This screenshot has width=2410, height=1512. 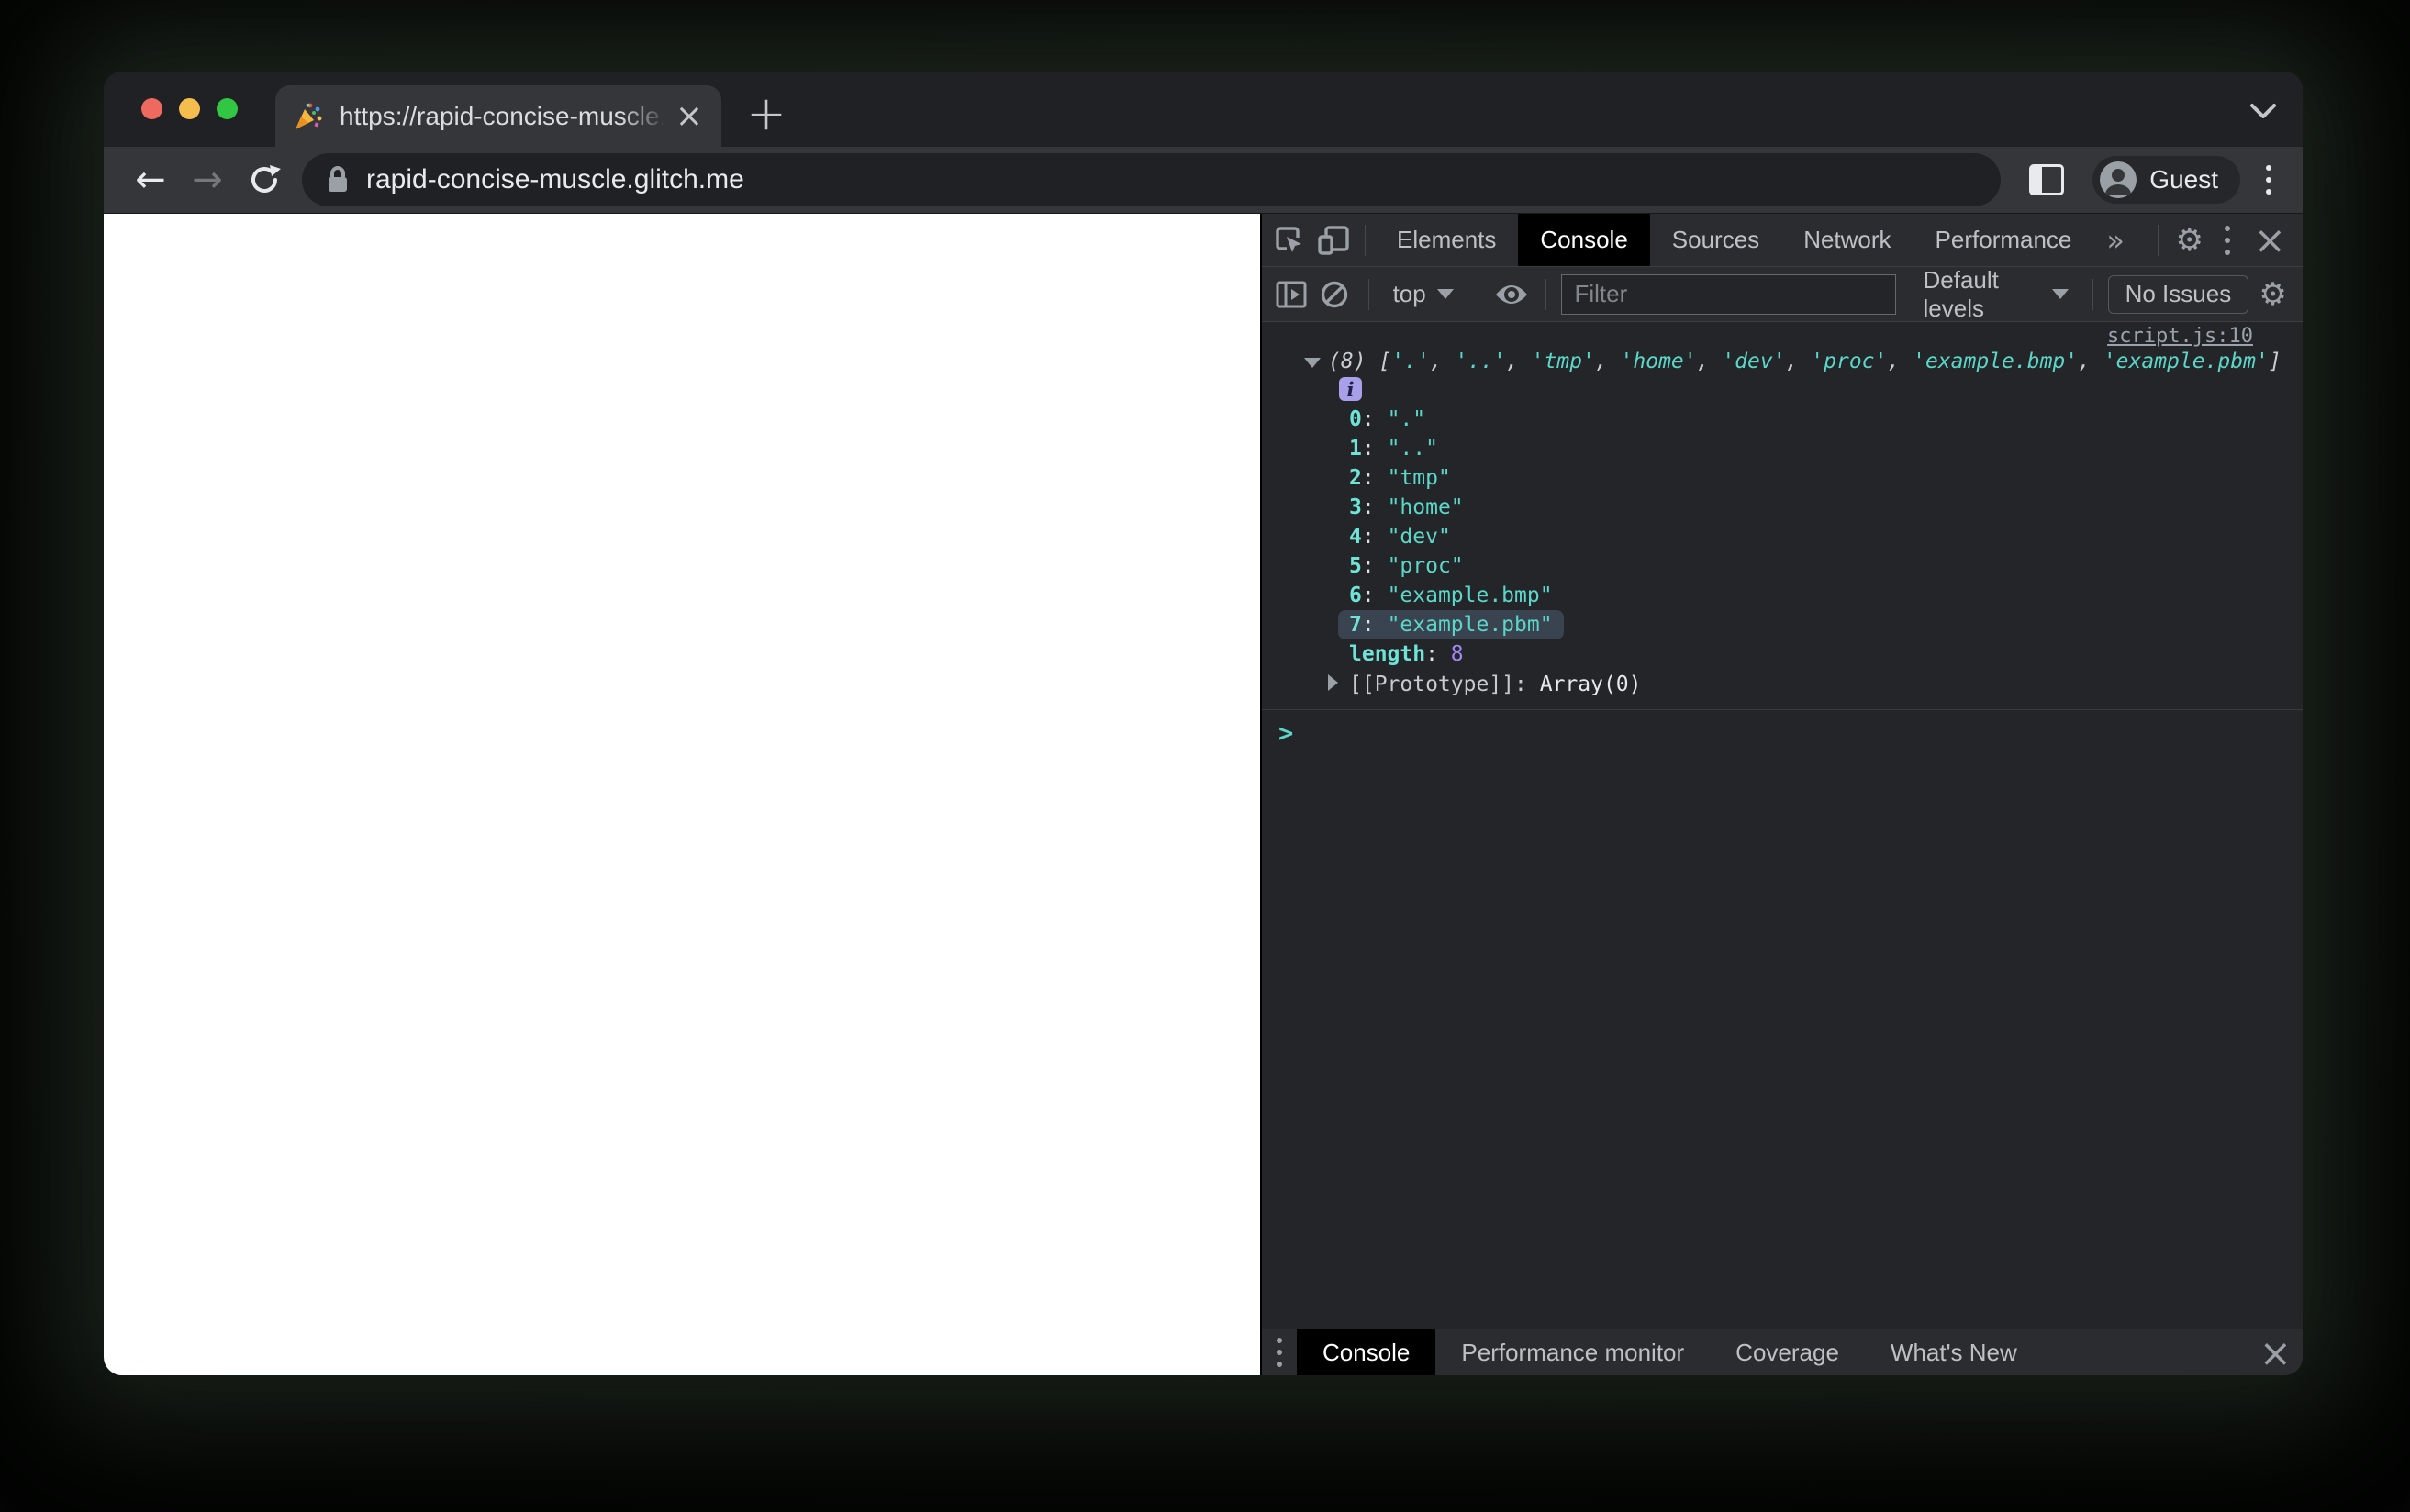 I want to click on window-controls, so click(x=189, y=109).